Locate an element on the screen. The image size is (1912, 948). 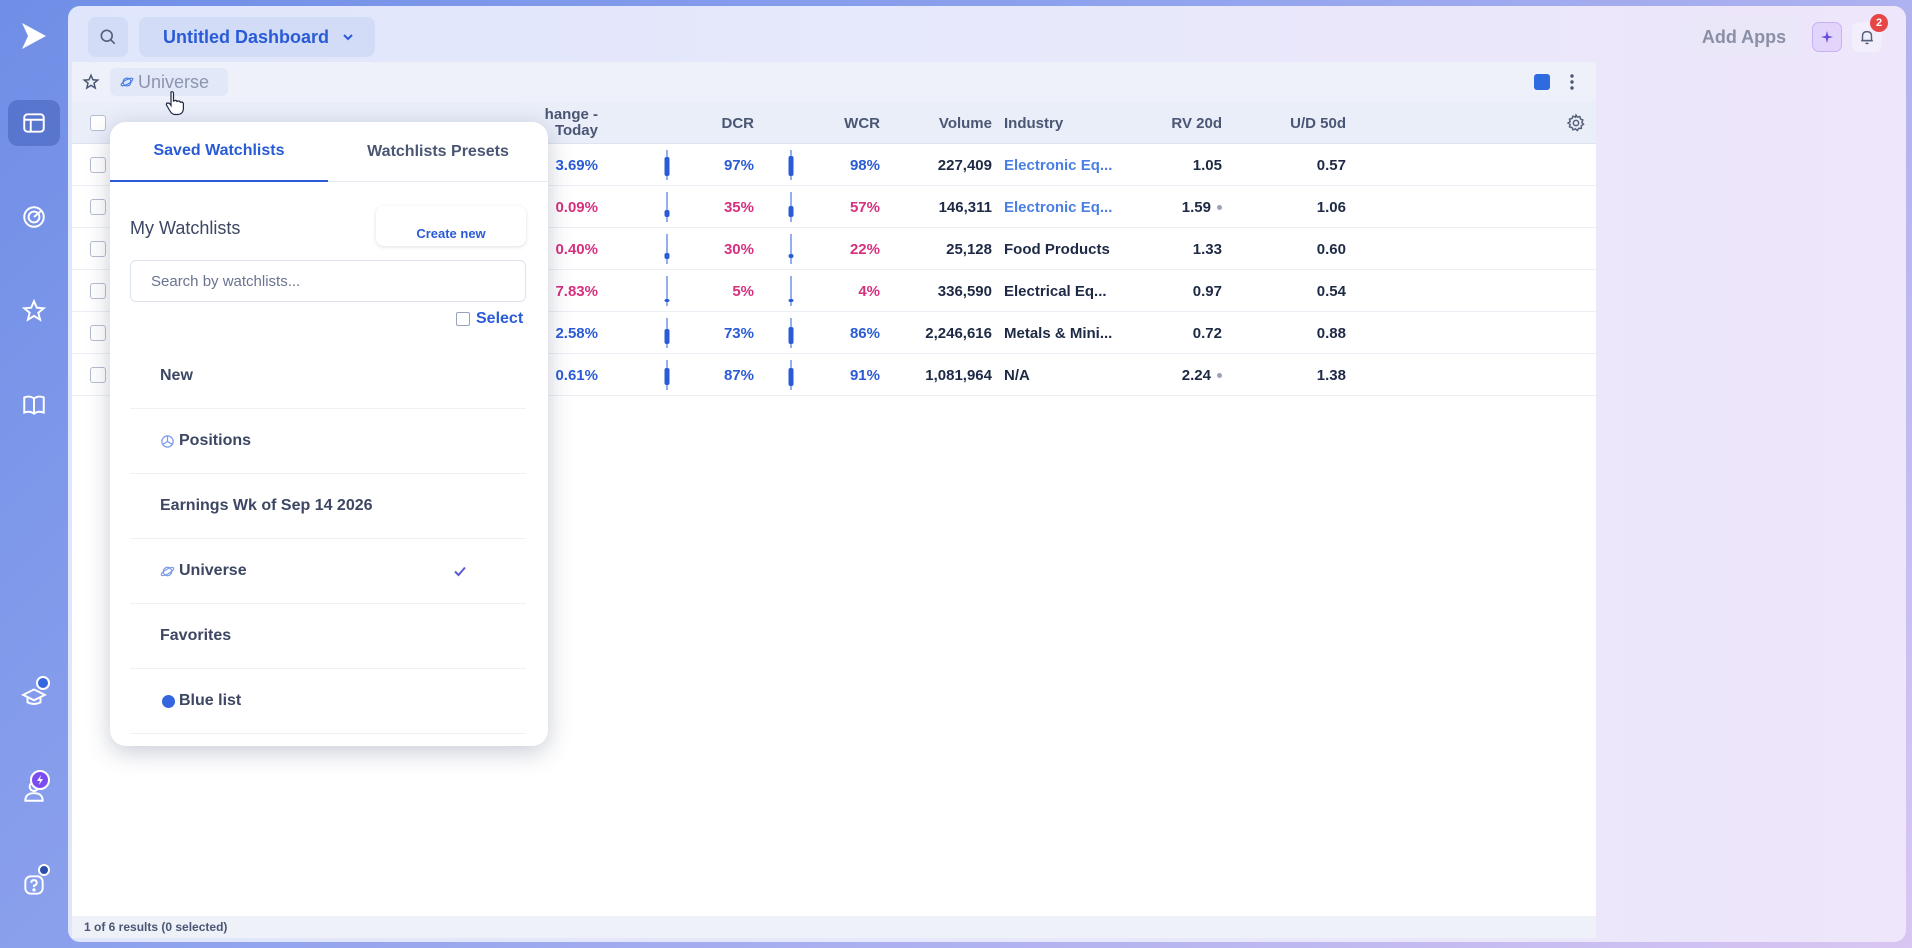
cell-industry: N/A is located at coordinates (1017, 375).